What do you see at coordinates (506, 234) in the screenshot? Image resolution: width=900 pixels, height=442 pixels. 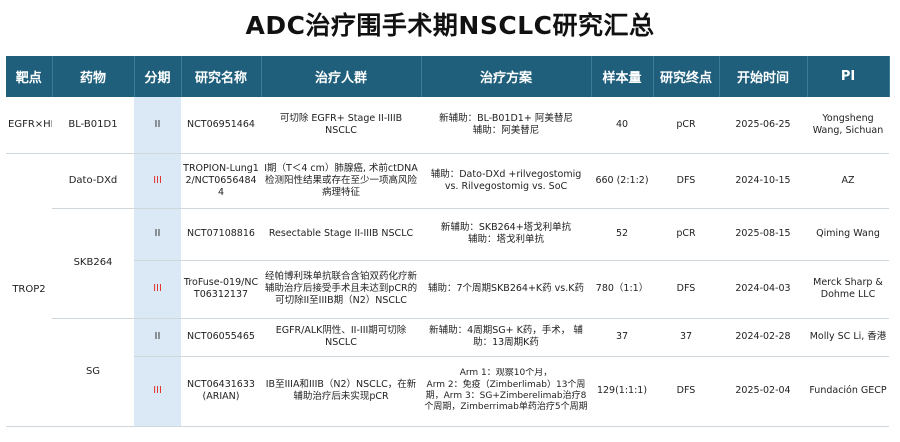 I see `regimen-cell: 新辅助：SKB264+塔戈利单抗 辅助：塔戈利单抗` at bounding box center [506, 234].